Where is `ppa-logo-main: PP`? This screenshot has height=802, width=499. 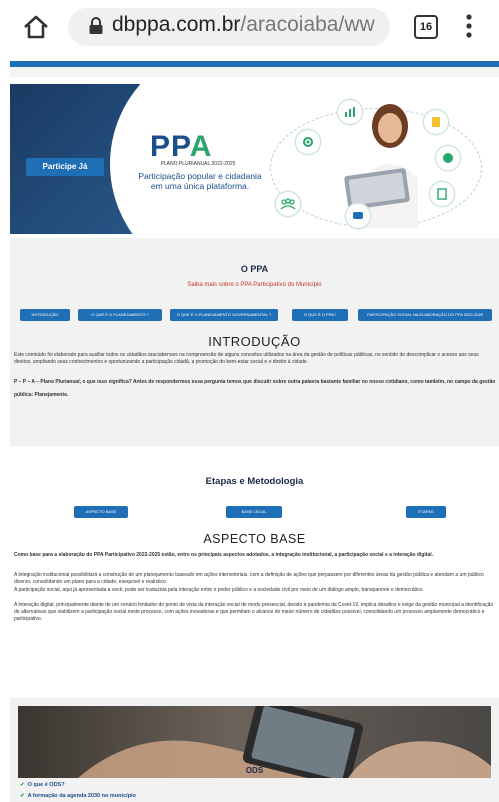 ppa-logo-main: PP is located at coordinates (170, 146).